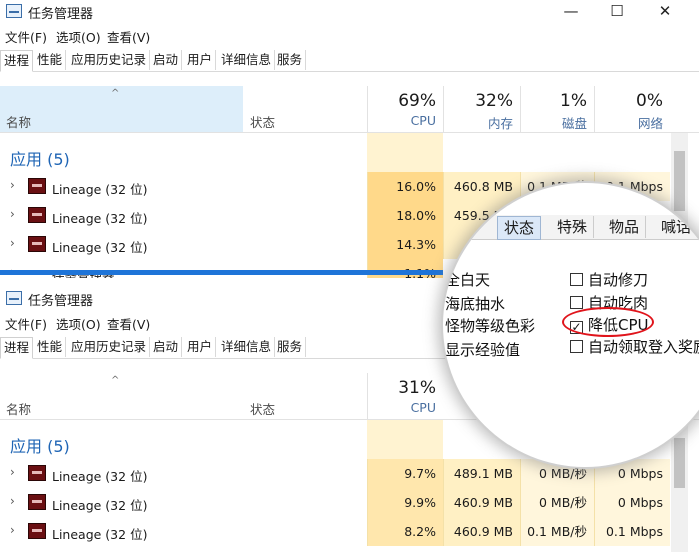 The width and height of the screenshot is (699, 552). Describe the element at coordinates (475, 303) in the screenshot. I see `option-seabed-pump: 海底抽水` at that location.